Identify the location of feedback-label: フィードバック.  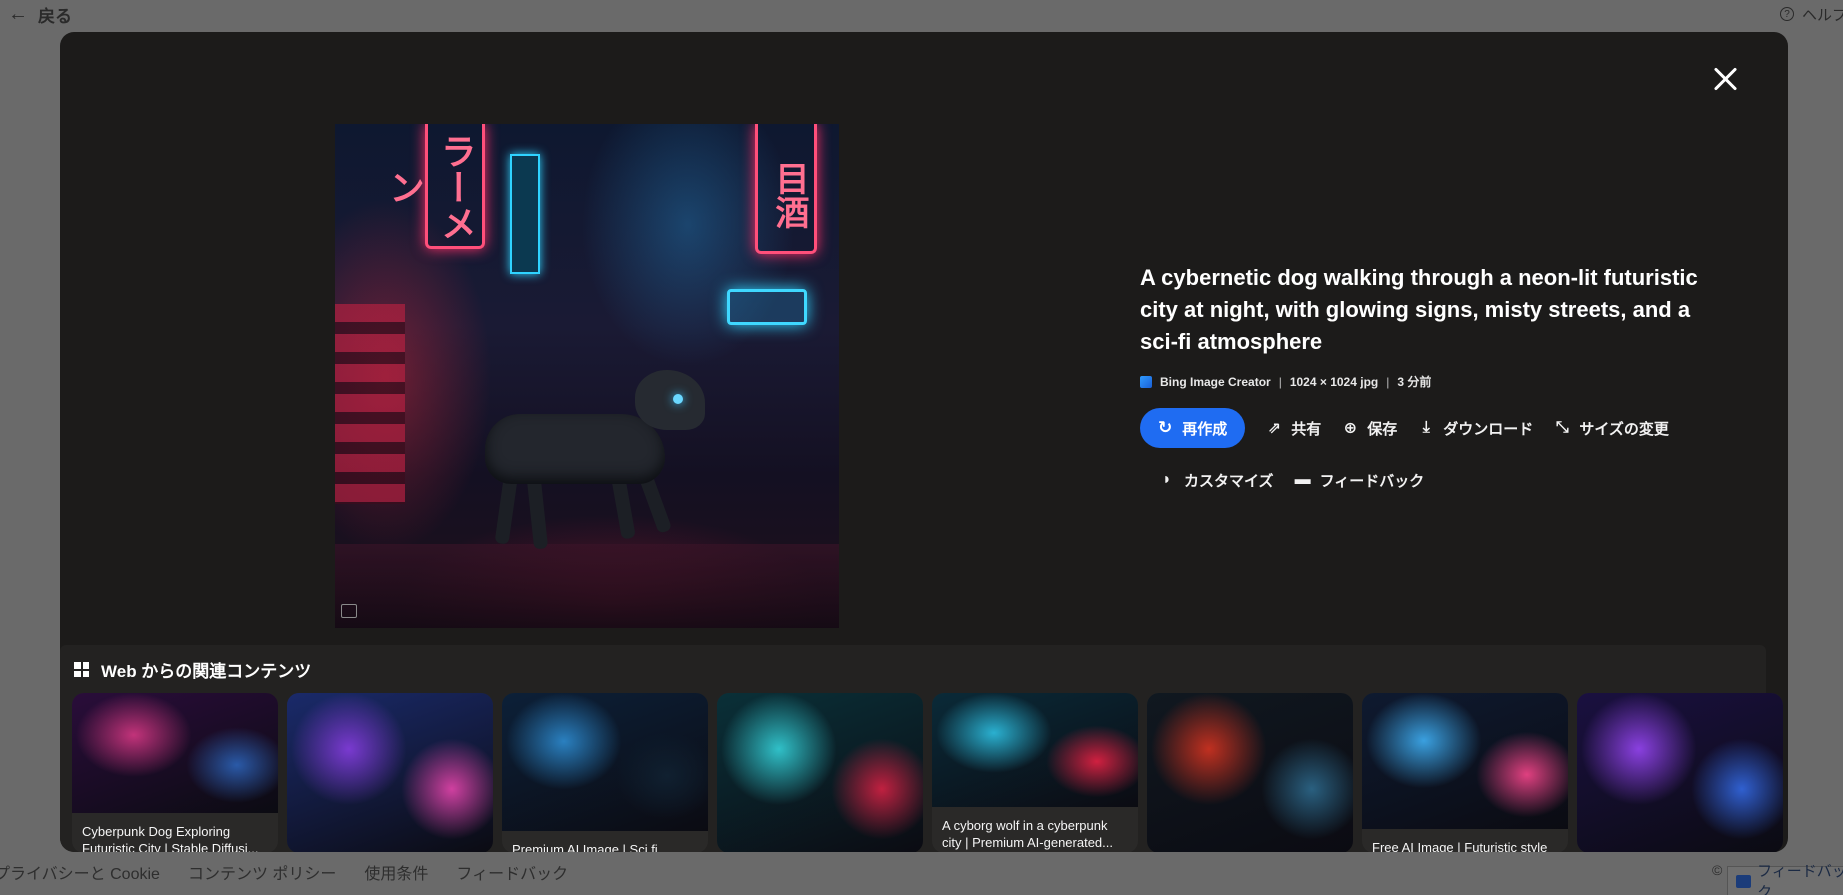
(1372, 481).